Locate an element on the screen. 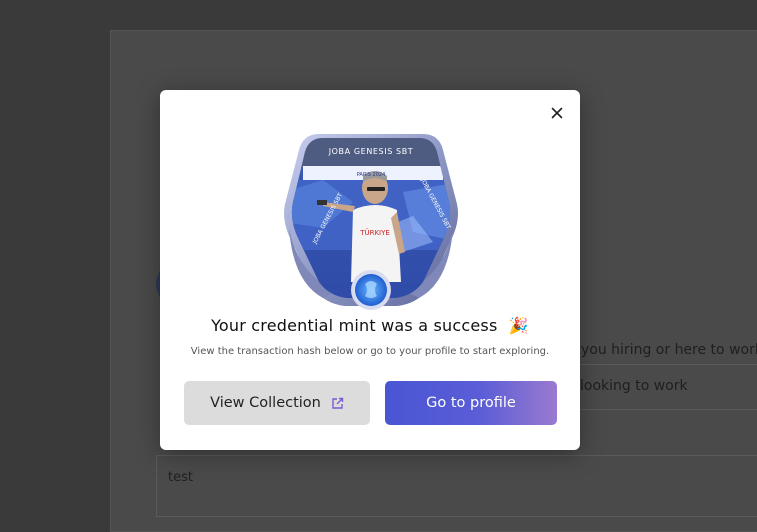  modal-title: Your credential mint was a success 🎉 is located at coordinates (370, 325).